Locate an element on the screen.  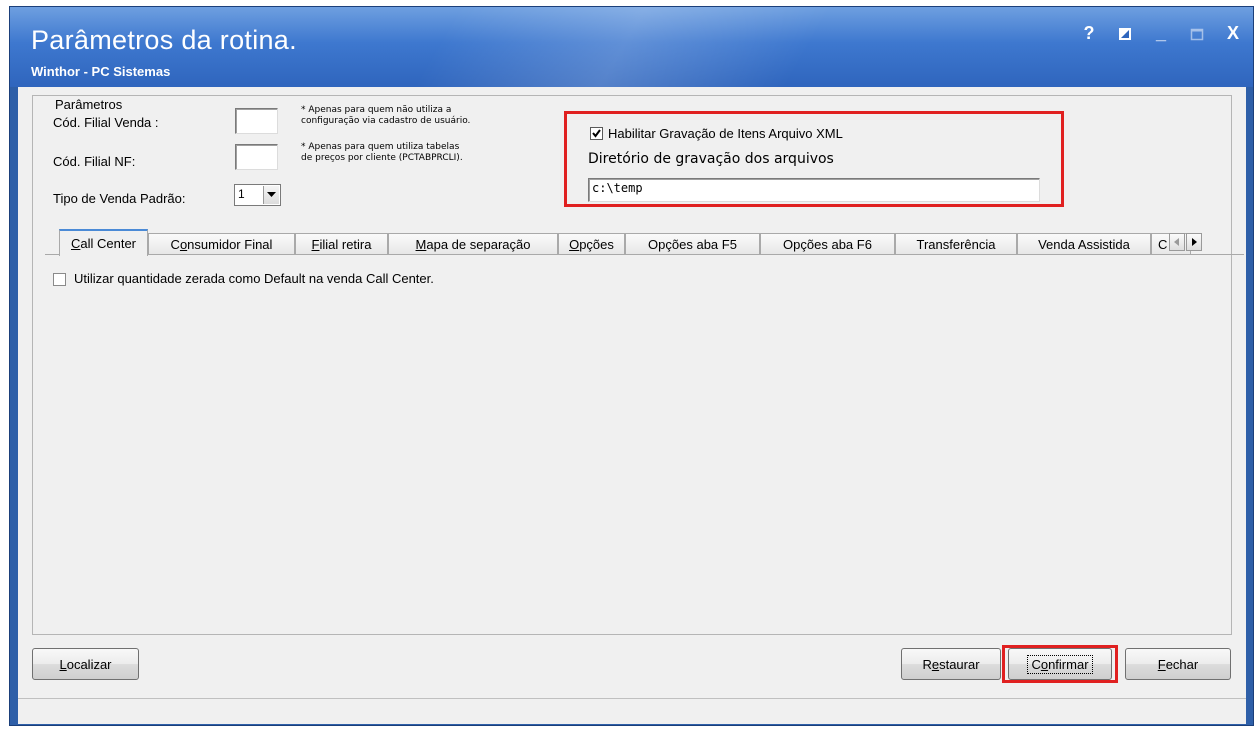
confirmar-accel: o is located at coordinates (1044, 664).